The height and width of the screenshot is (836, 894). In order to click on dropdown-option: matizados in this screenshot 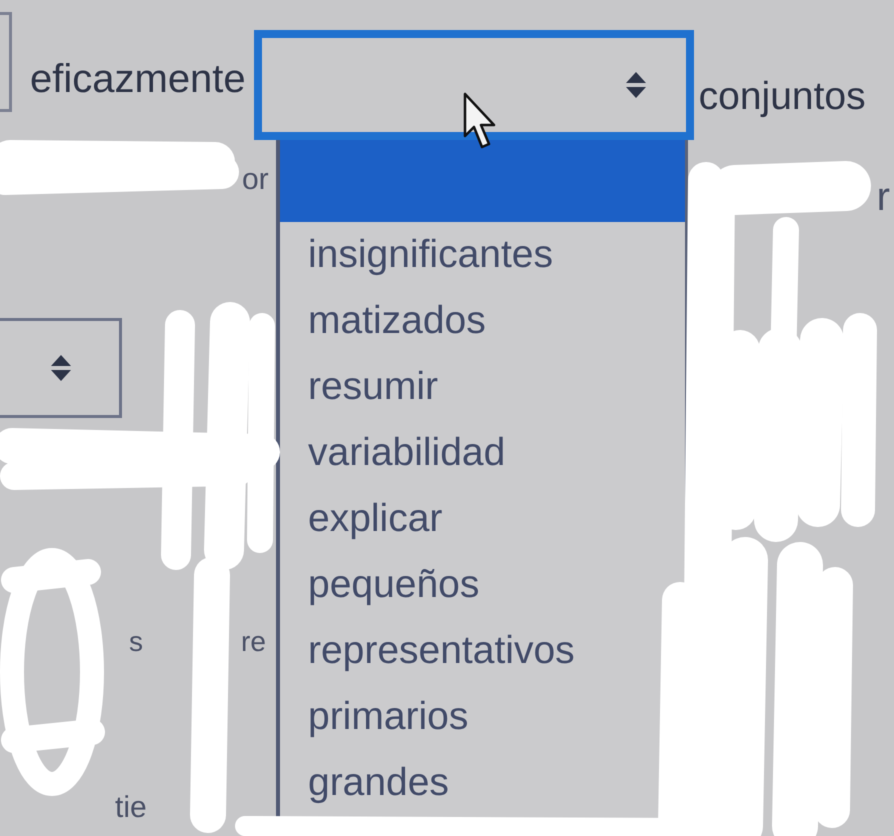, I will do `click(482, 321)`.